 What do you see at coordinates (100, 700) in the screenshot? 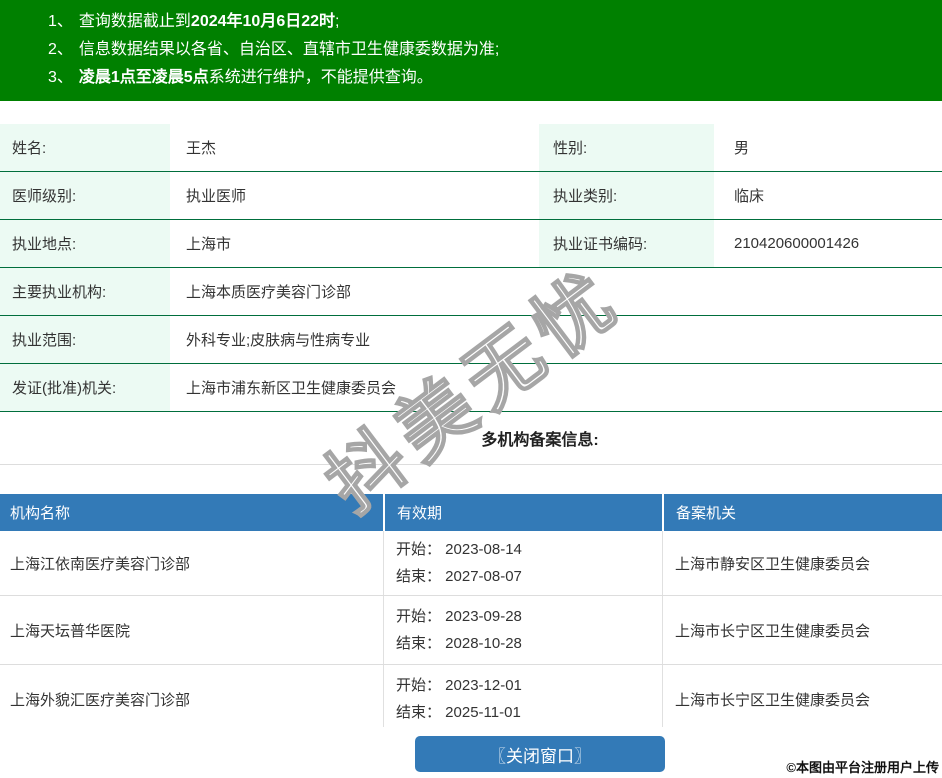
I see `institution-name: 上海外貌汇医疗美容门诊部` at bounding box center [100, 700].